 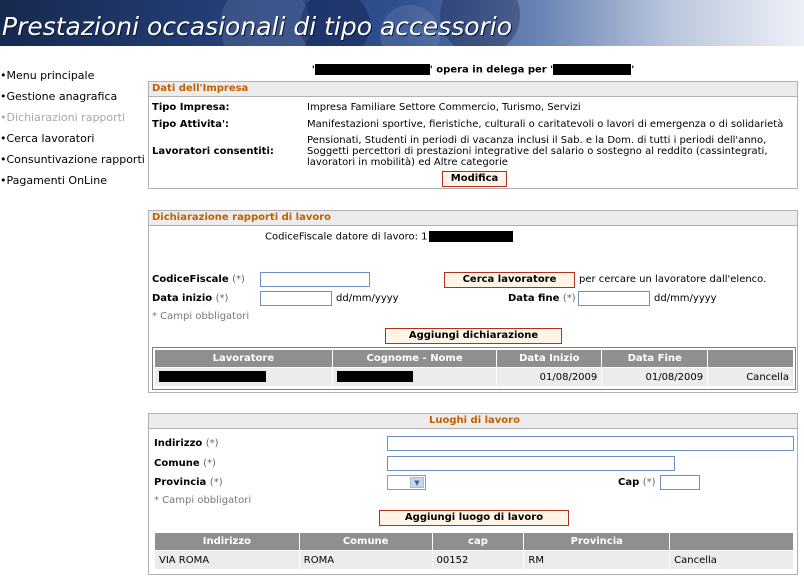 What do you see at coordinates (213, 151) in the screenshot?
I see `lavoratori-consentiti-label: Lavoratori consentiti:` at bounding box center [213, 151].